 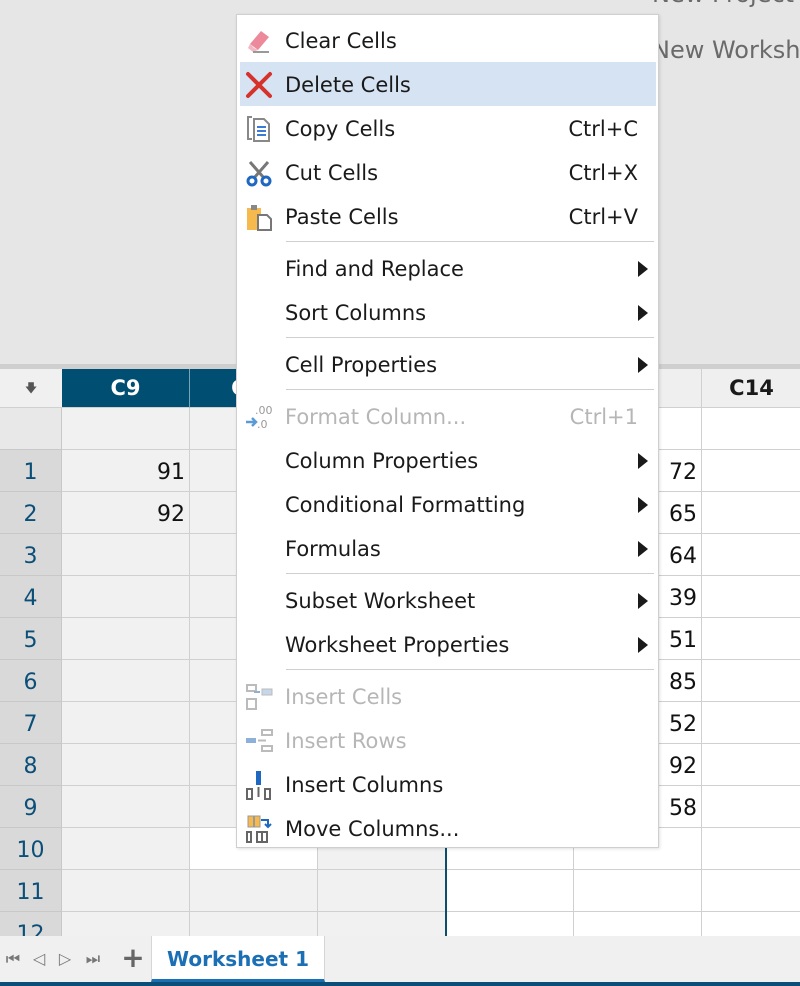 I want to click on row-header: 1, so click(x=31, y=471).